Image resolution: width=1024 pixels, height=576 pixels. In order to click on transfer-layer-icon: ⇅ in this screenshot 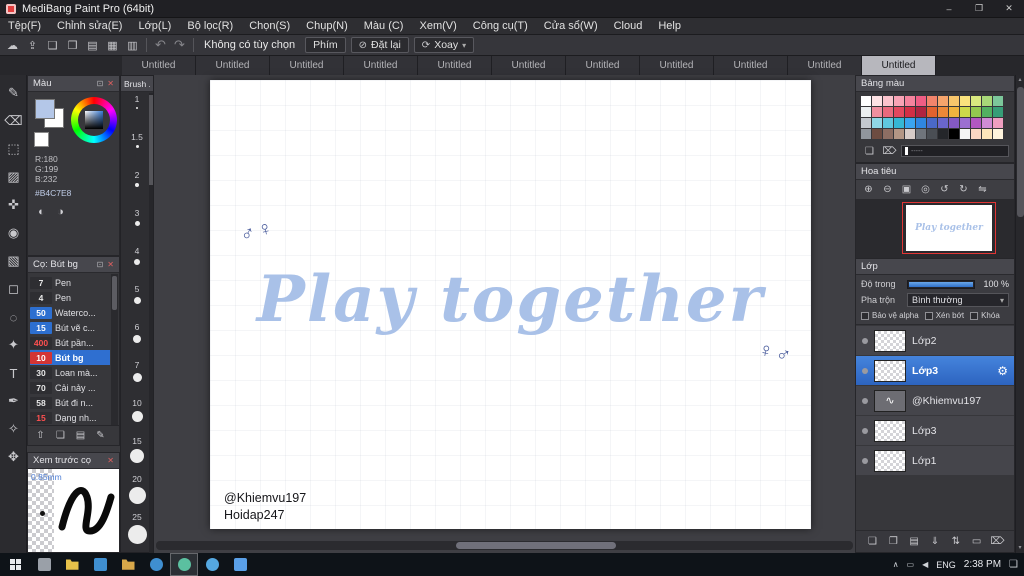, I will do `click(955, 541)`.